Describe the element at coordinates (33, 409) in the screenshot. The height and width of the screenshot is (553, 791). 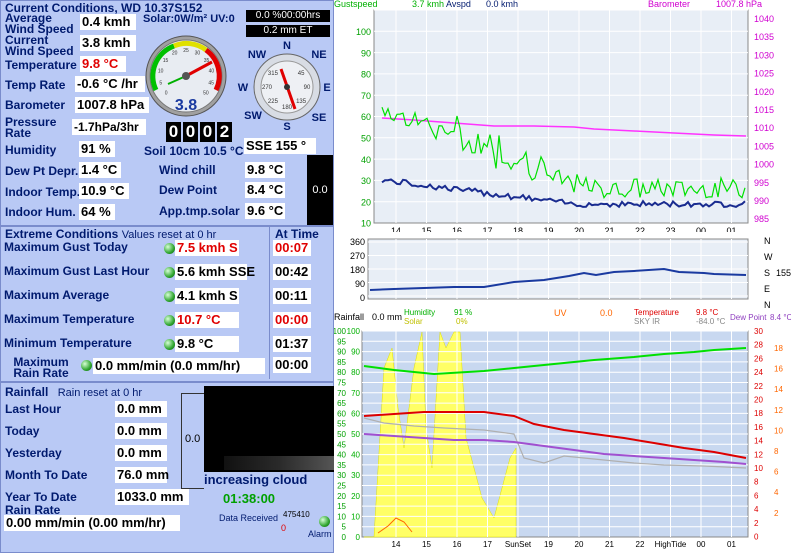
I see `rainfall-row-label: Last Hour` at that location.